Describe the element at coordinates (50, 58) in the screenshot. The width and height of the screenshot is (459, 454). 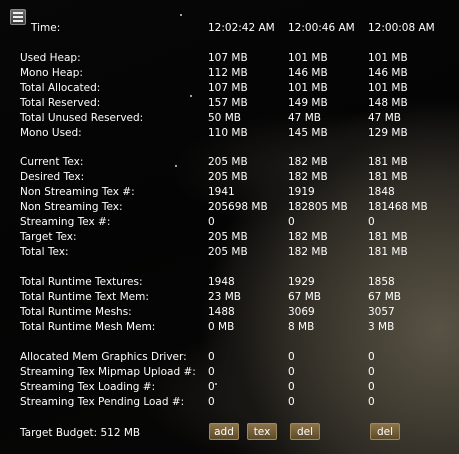
I see `stat-label: Used Heap:` at that location.